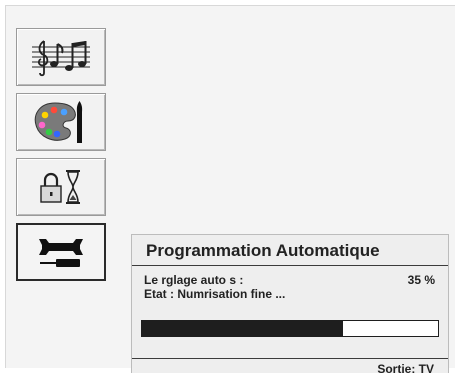 This screenshot has height=376, width=455. I want to click on progress-bar, so click(290, 328).